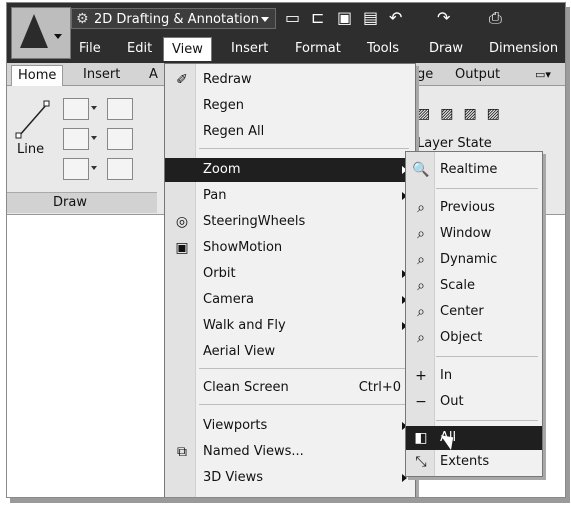 This screenshot has width=571, height=507. I want to click on redo-icon: ↷, so click(443, 18).